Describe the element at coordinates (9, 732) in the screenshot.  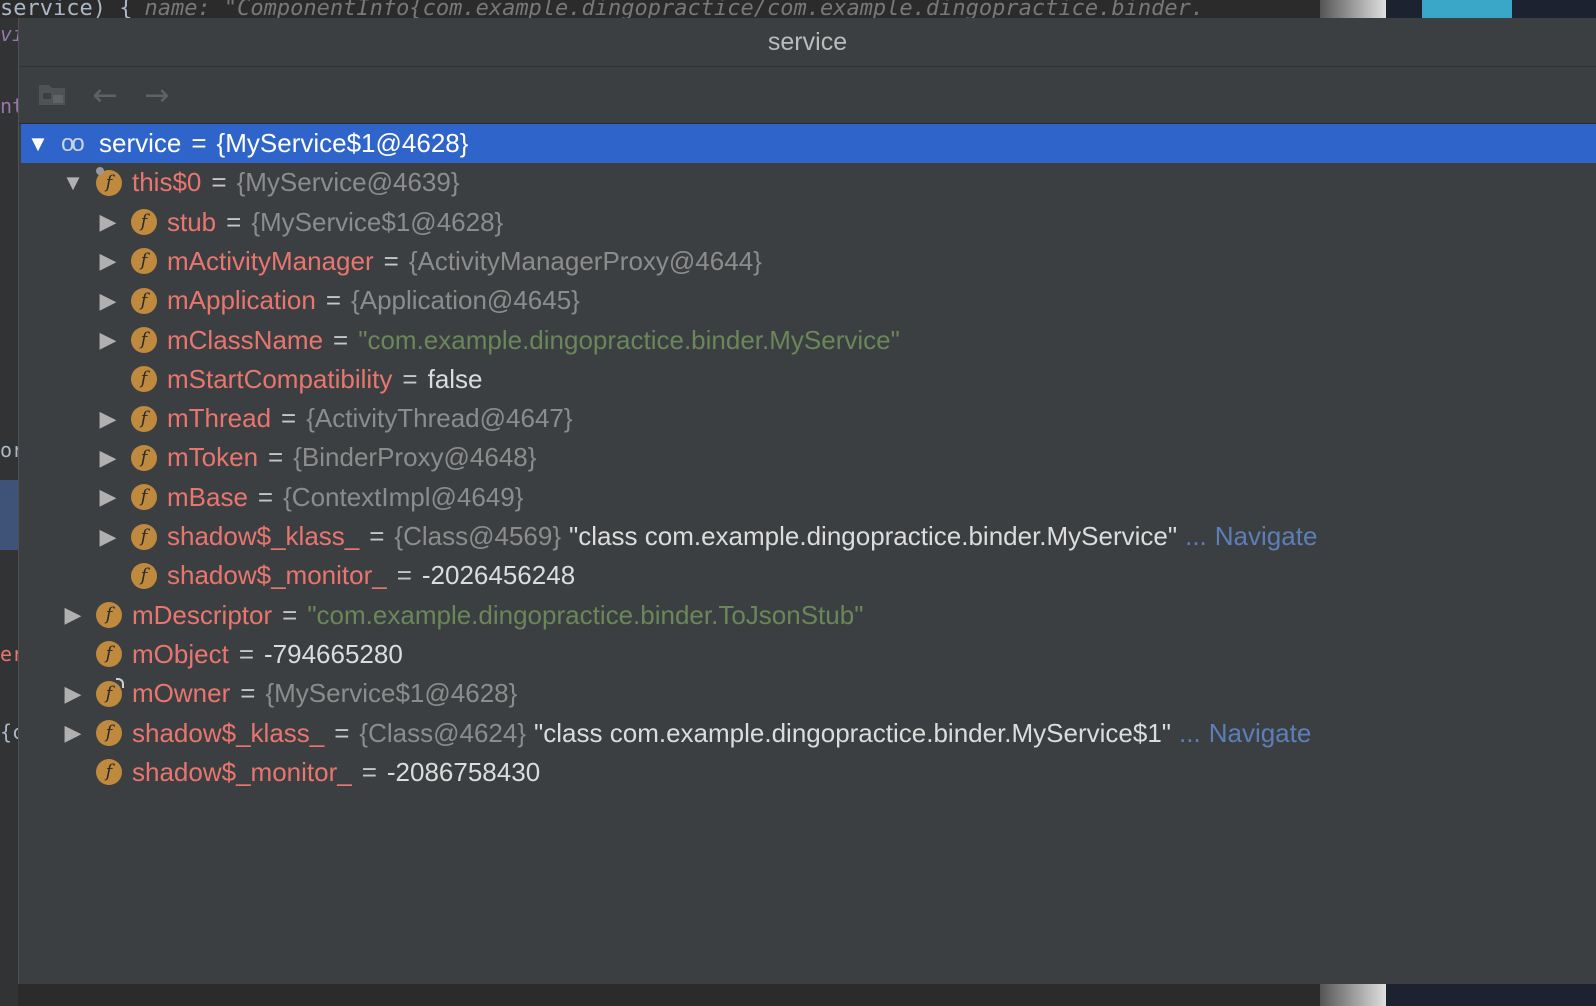
I see `background-fragment: {c` at that location.